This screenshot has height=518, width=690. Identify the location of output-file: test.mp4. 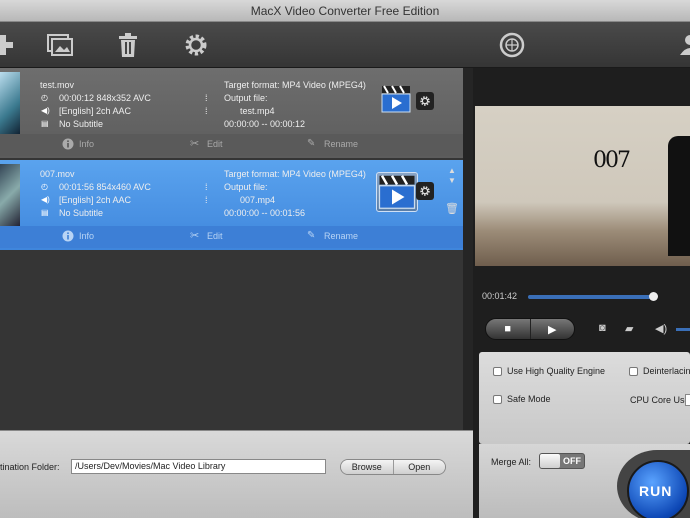
(257, 111).